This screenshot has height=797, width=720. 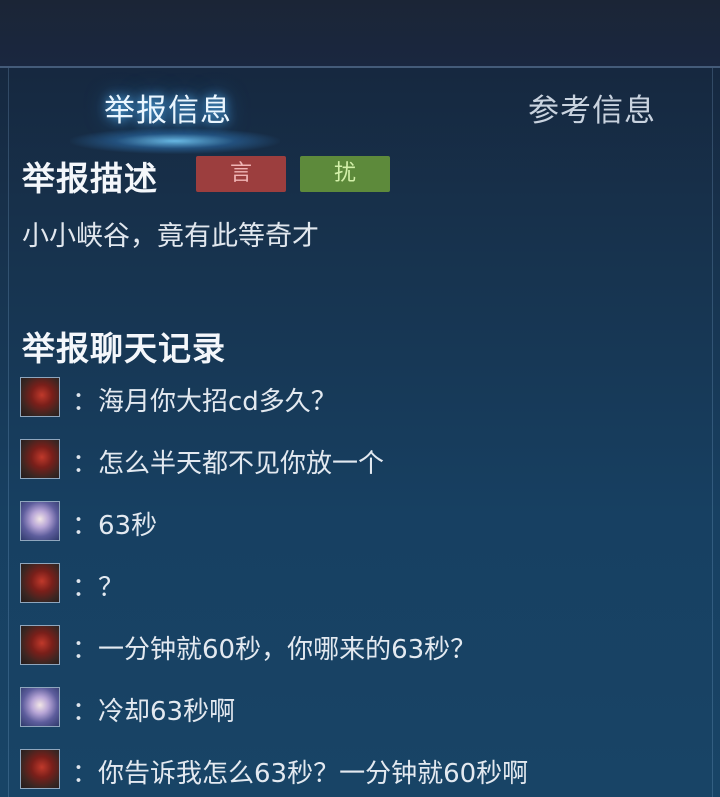 I want to click on message-text: 63秒, so click(x=128, y=526).